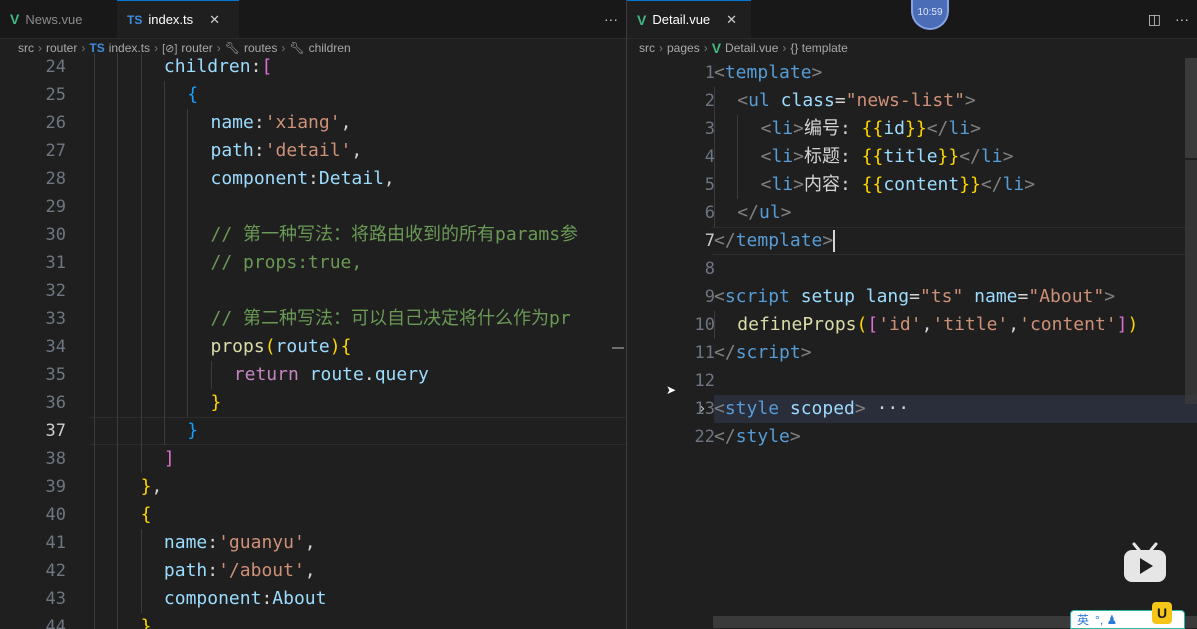 The width and height of the screenshot is (1197, 629). What do you see at coordinates (1154, 19) in the screenshot?
I see `split-editor-icon: ◫` at bounding box center [1154, 19].